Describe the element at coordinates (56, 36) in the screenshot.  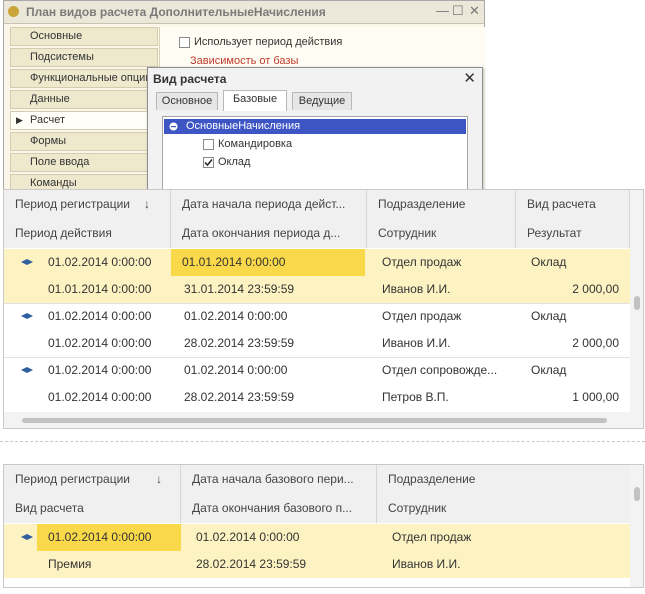
I see `nav-label: Основные` at that location.